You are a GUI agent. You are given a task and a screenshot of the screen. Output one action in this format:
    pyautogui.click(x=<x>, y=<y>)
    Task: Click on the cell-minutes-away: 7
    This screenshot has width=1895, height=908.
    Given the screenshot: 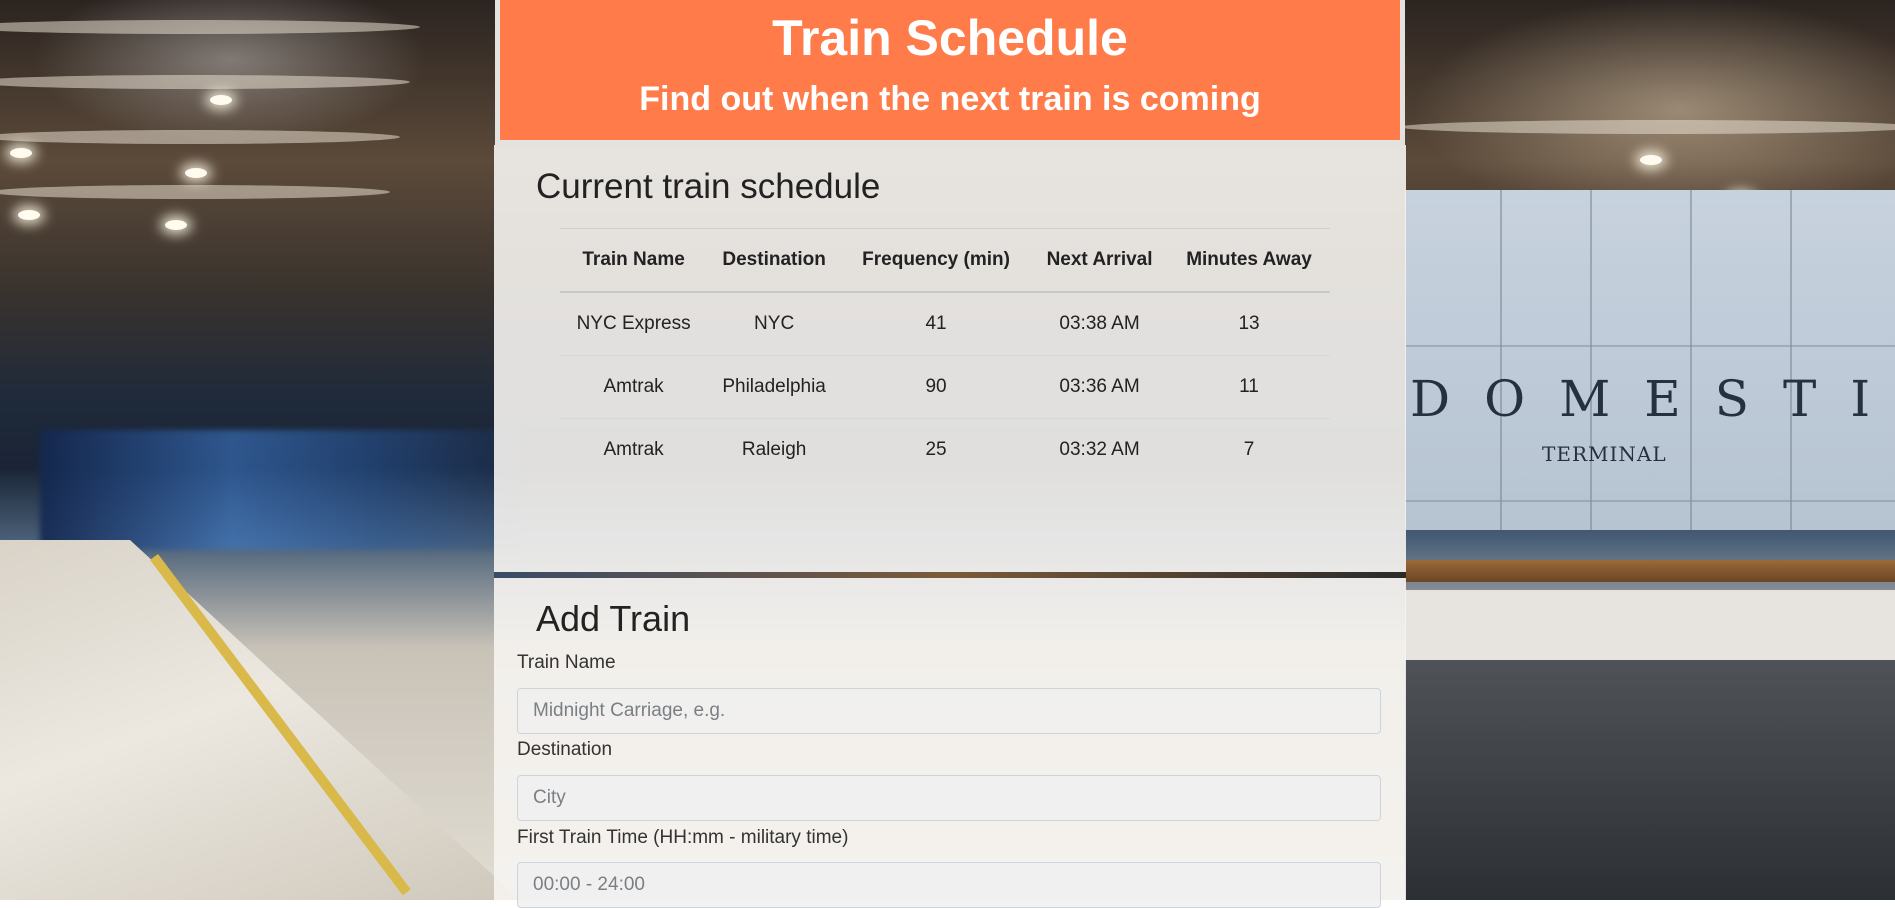 What is the action you would take?
    pyautogui.click(x=1249, y=449)
    